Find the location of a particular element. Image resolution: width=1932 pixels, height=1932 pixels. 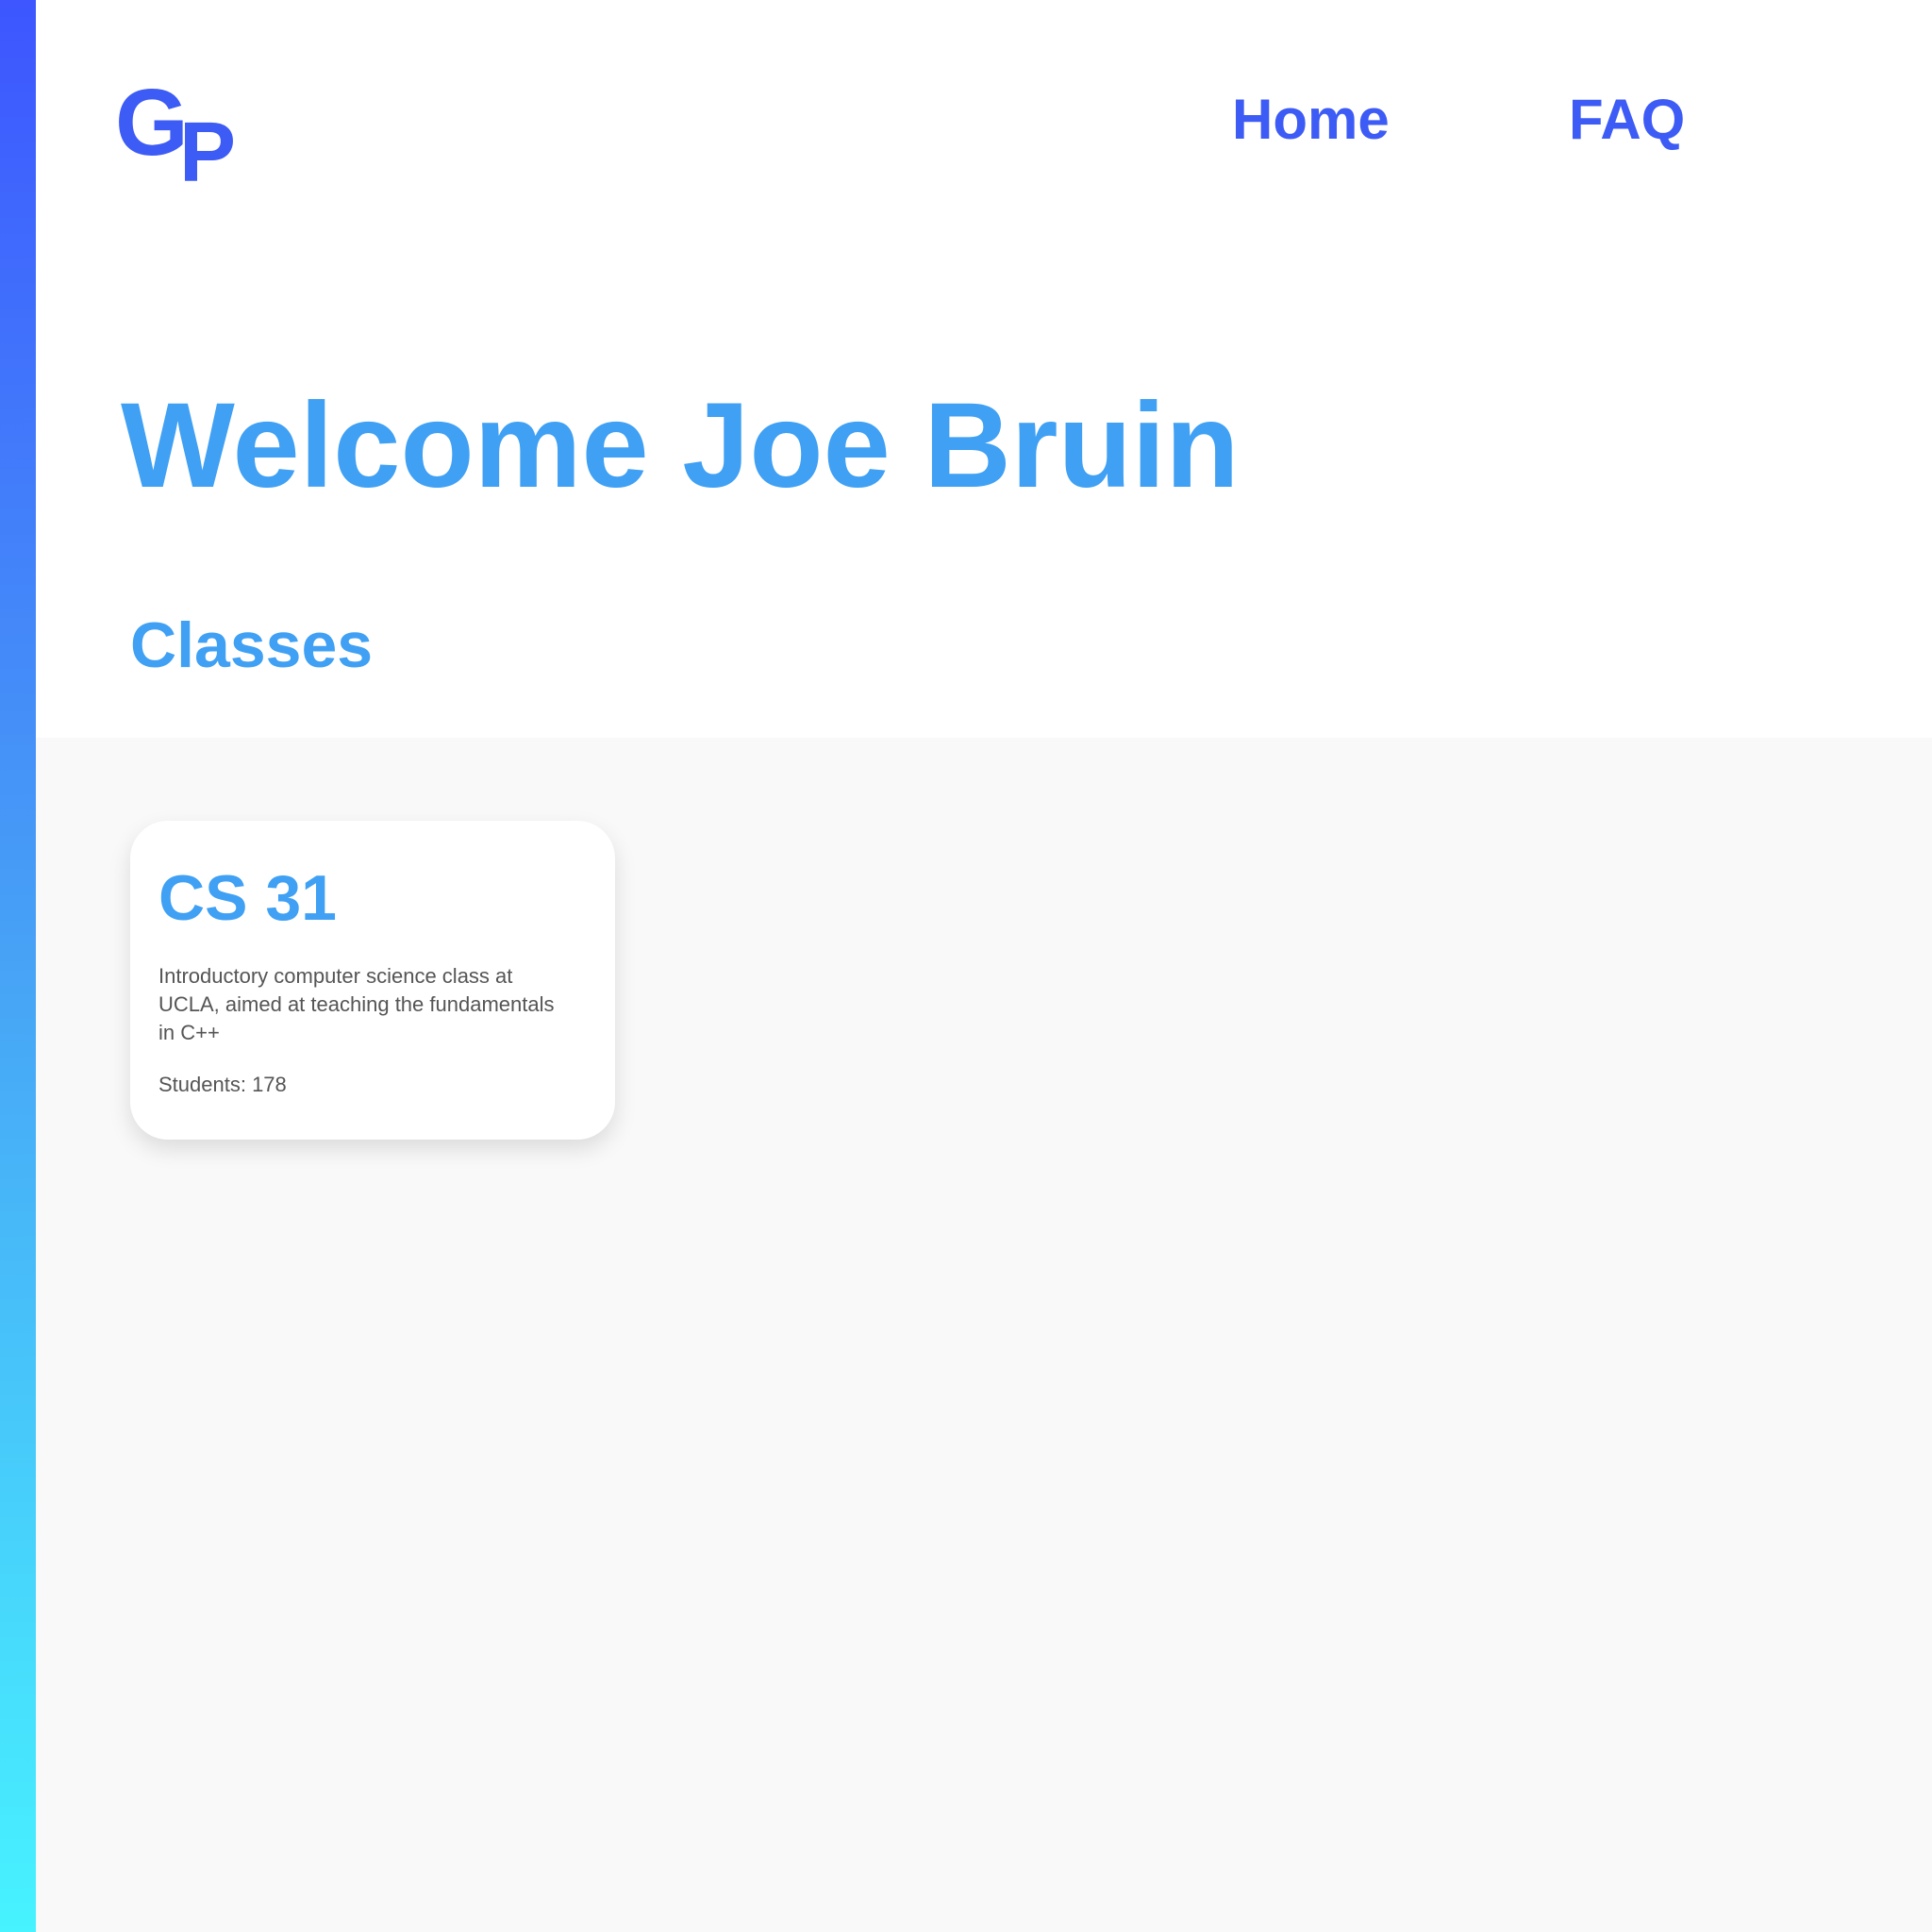

logo-letter-p: P is located at coordinates (208, 153).